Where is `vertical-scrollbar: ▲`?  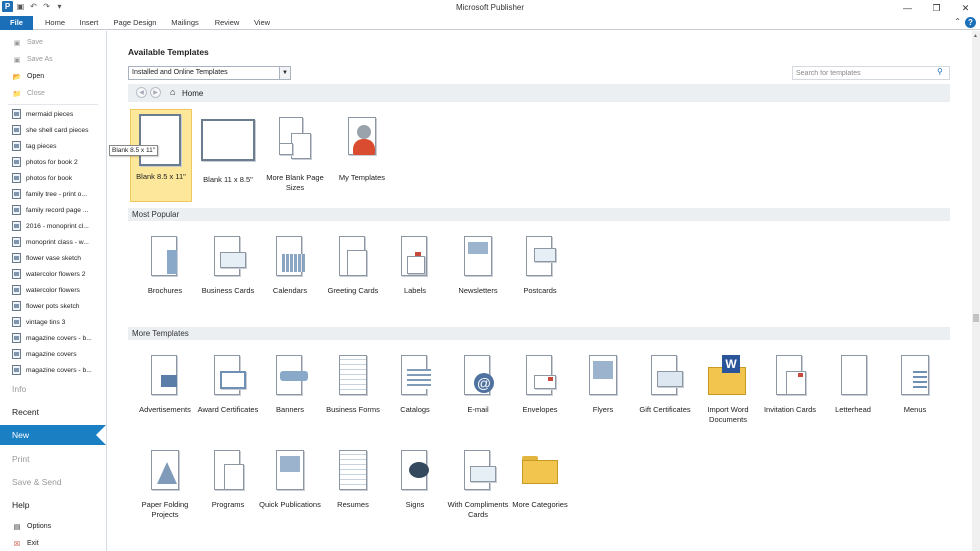 vertical-scrollbar: ▲ is located at coordinates (976, 291).